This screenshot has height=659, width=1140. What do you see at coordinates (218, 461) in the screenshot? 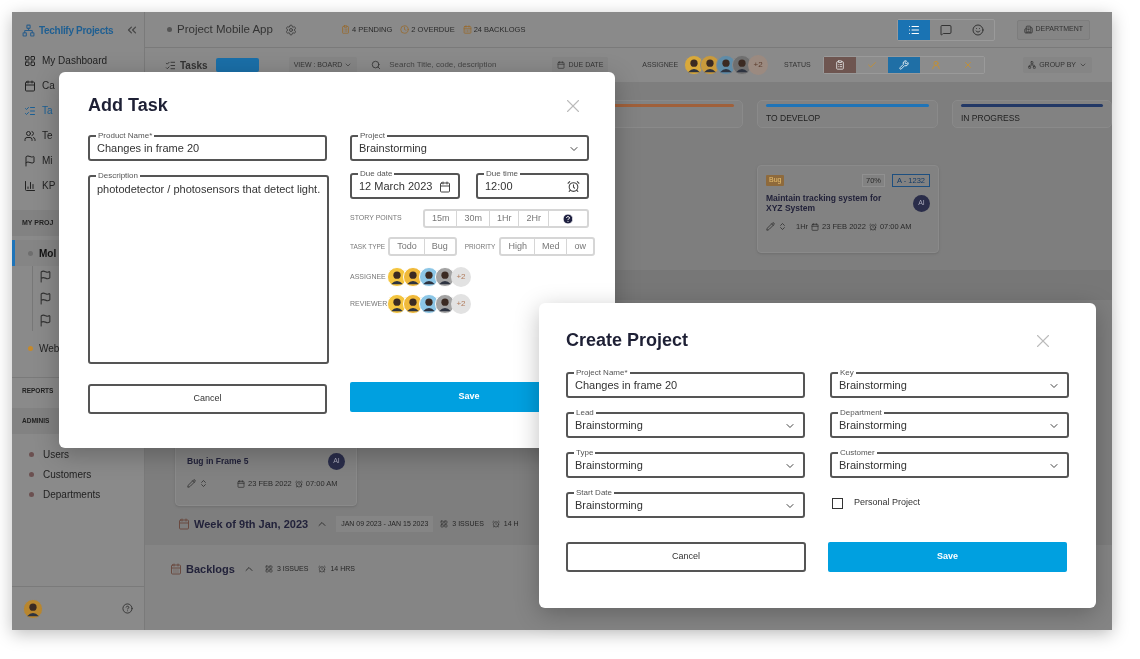
I see `task-title: Bug in Frame 5` at bounding box center [218, 461].